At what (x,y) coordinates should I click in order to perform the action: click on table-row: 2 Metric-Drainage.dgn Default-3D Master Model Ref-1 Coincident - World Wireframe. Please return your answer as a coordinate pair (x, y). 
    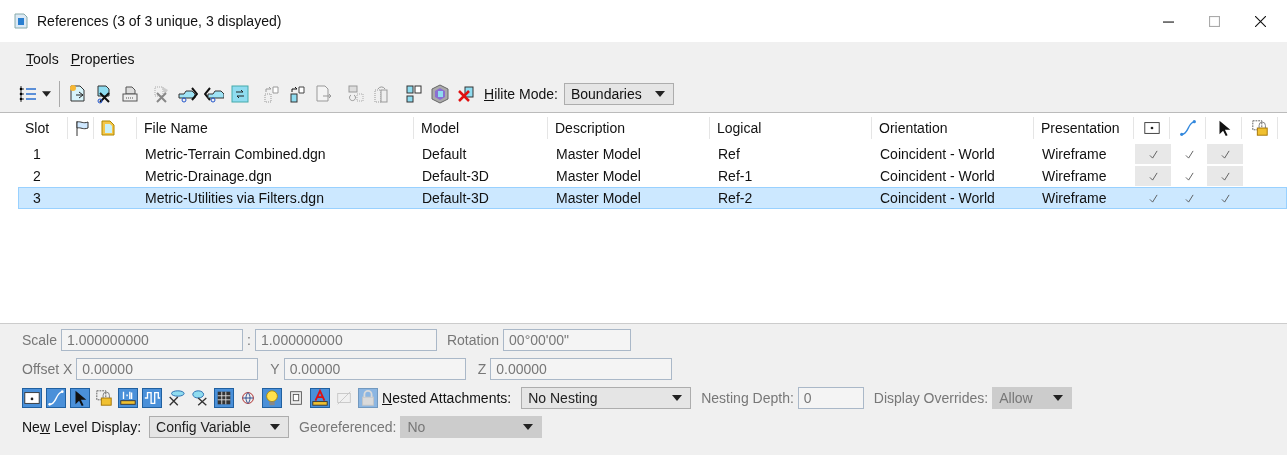
    Looking at the image, I should click on (652, 176).